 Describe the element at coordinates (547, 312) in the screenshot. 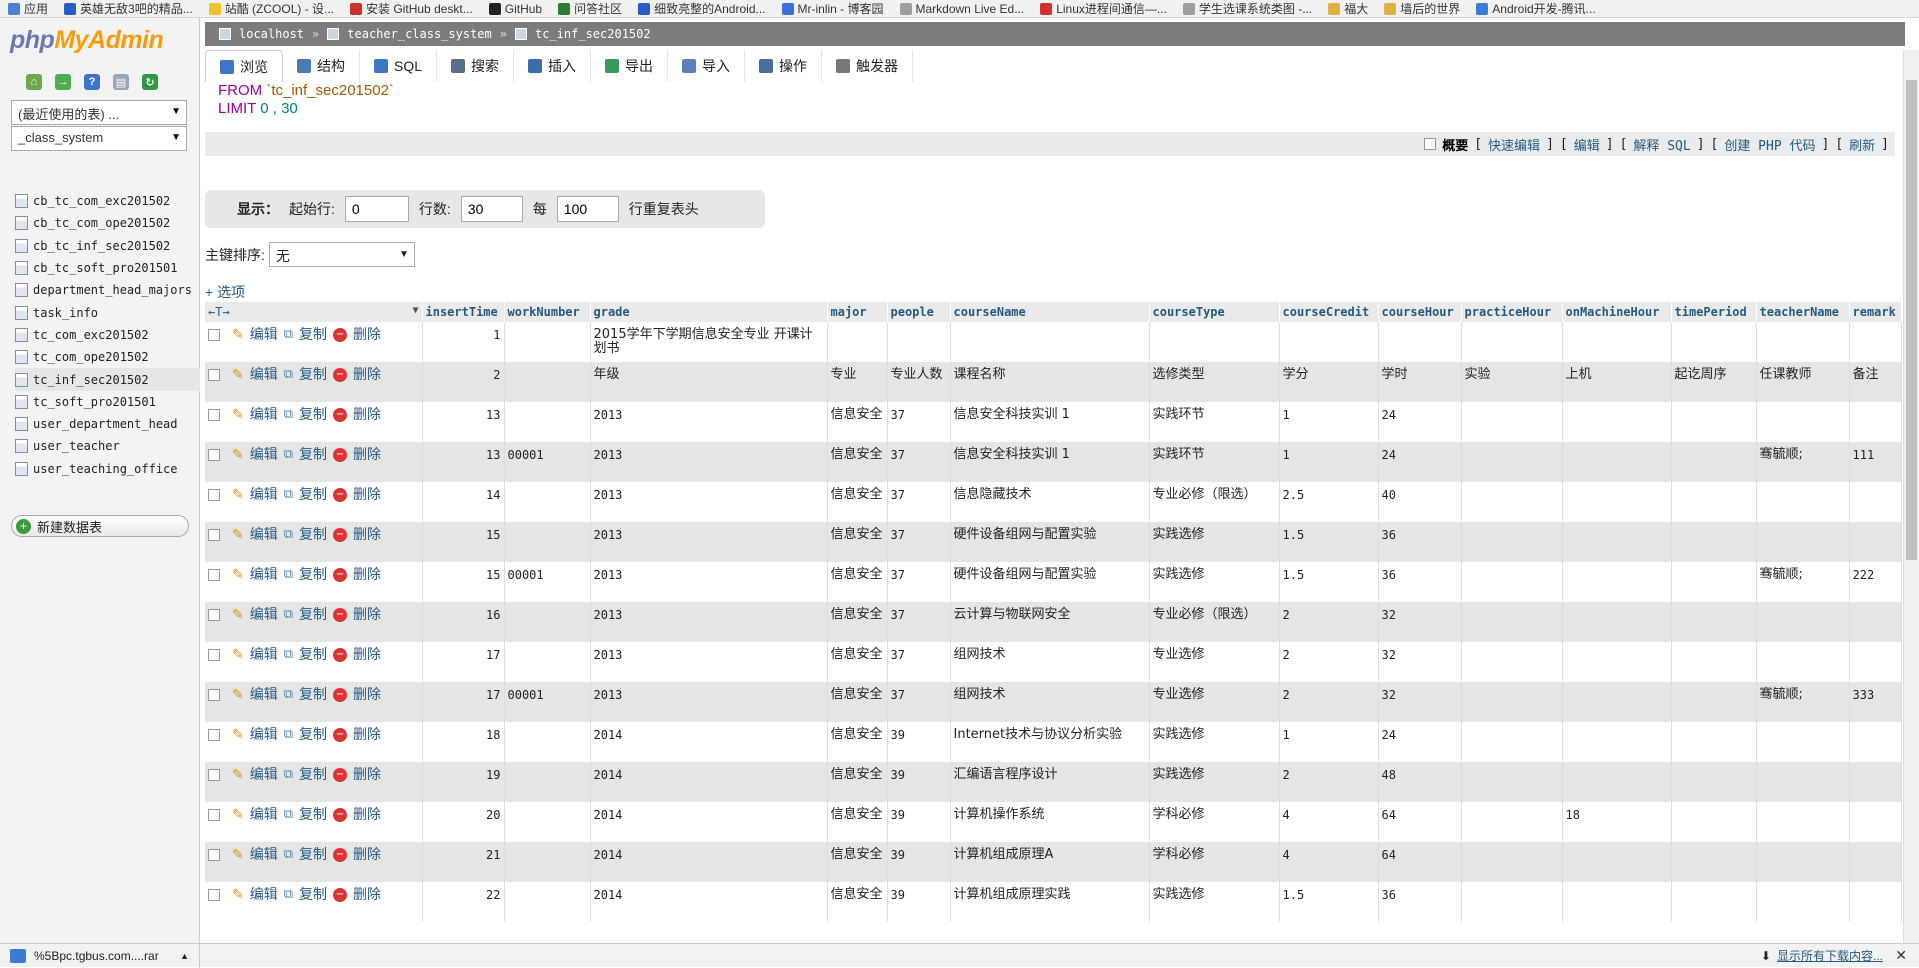

I see `column-header: workNumber` at that location.